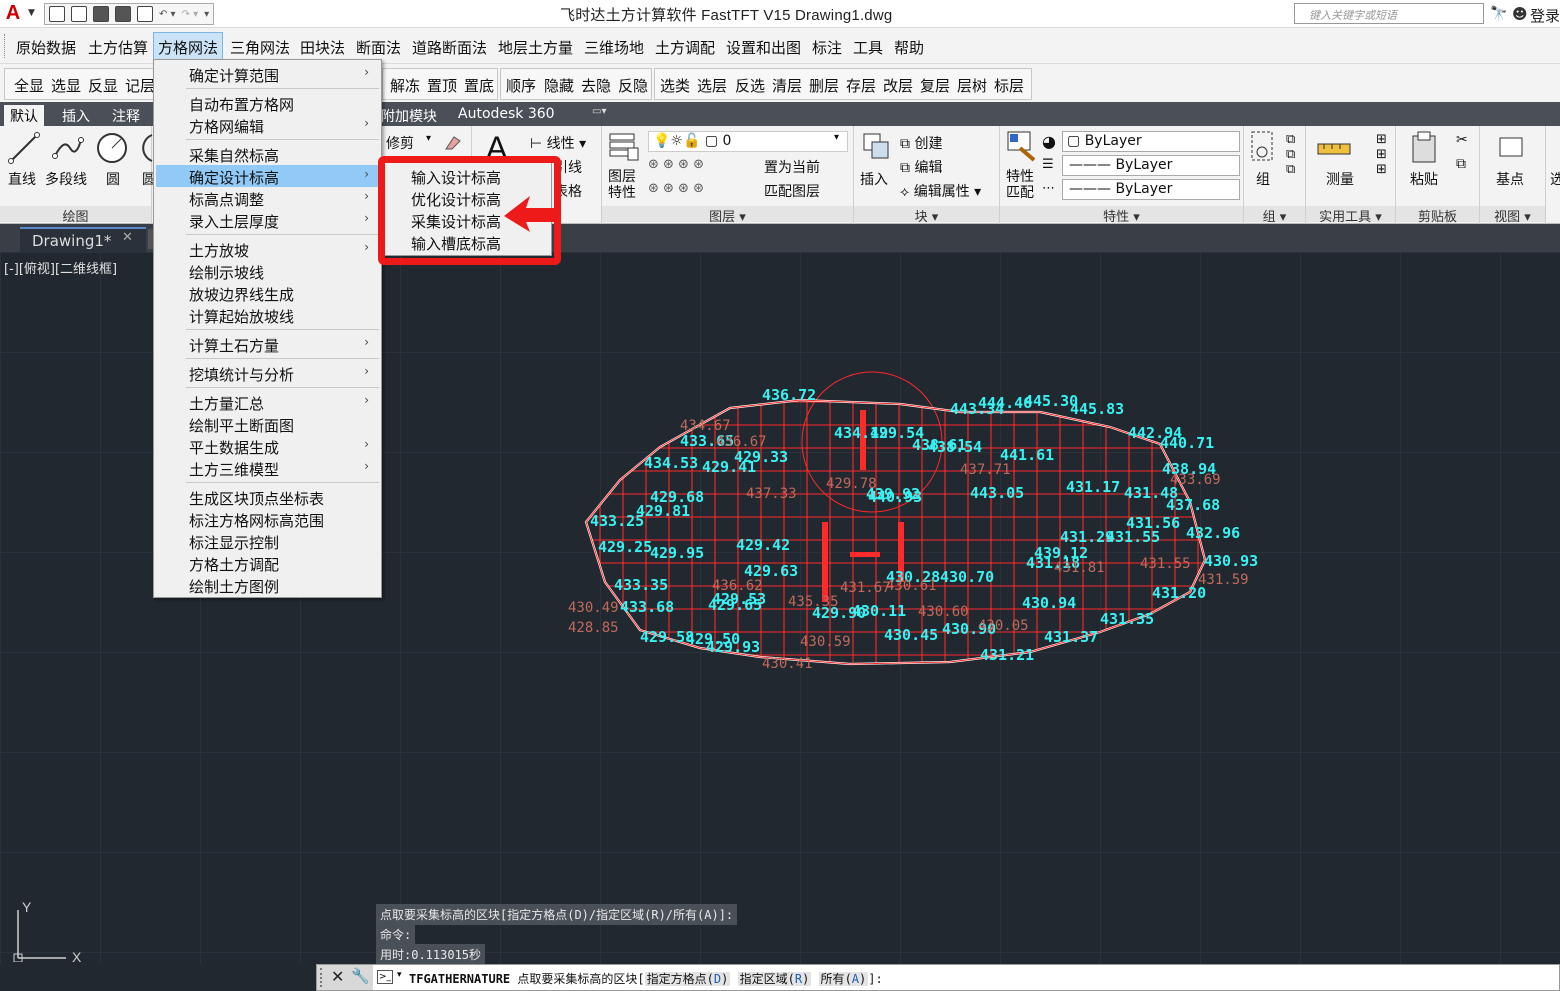  What do you see at coordinates (535, 47) in the screenshot?
I see `menu-strata-volume: 地层土方量` at bounding box center [535, 47].